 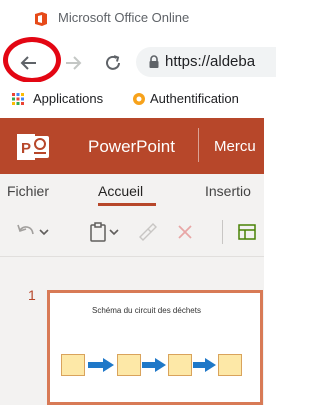 What do you see at coordinates (228, 191) in the screenshot?
I see `tab-insertion: Insertio` at bounding box center [228, 191].